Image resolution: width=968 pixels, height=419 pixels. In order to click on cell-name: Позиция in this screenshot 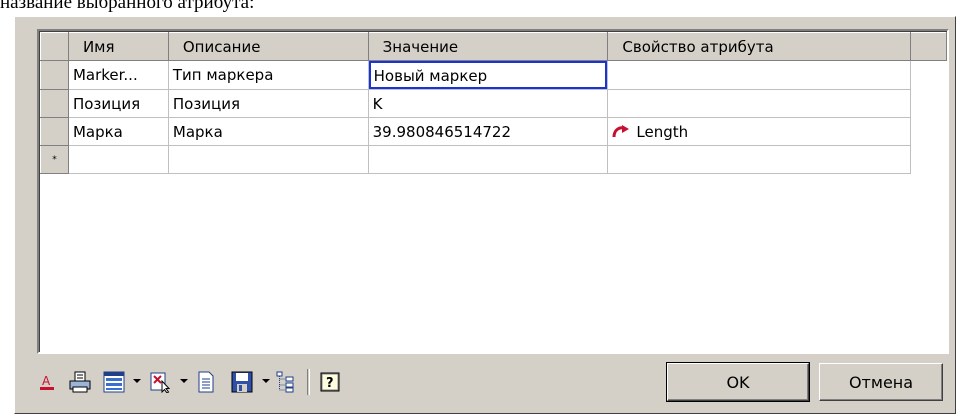, I will do `click(118, 103)`.